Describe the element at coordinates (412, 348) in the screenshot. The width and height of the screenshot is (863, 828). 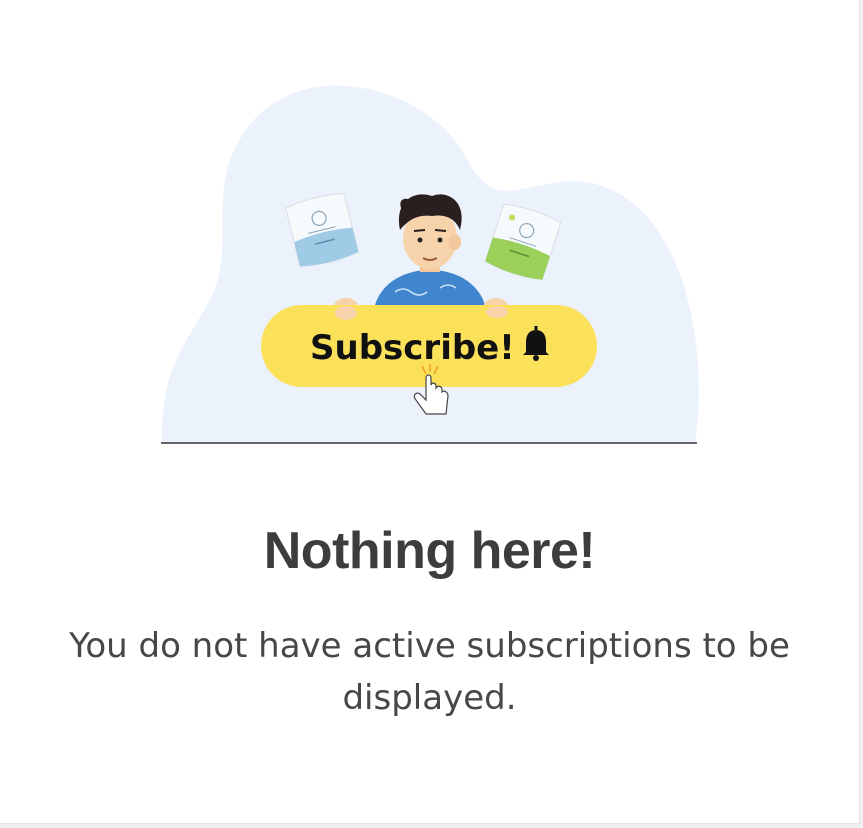
I see `subscribe-button-label: Subscribe!` at that location.